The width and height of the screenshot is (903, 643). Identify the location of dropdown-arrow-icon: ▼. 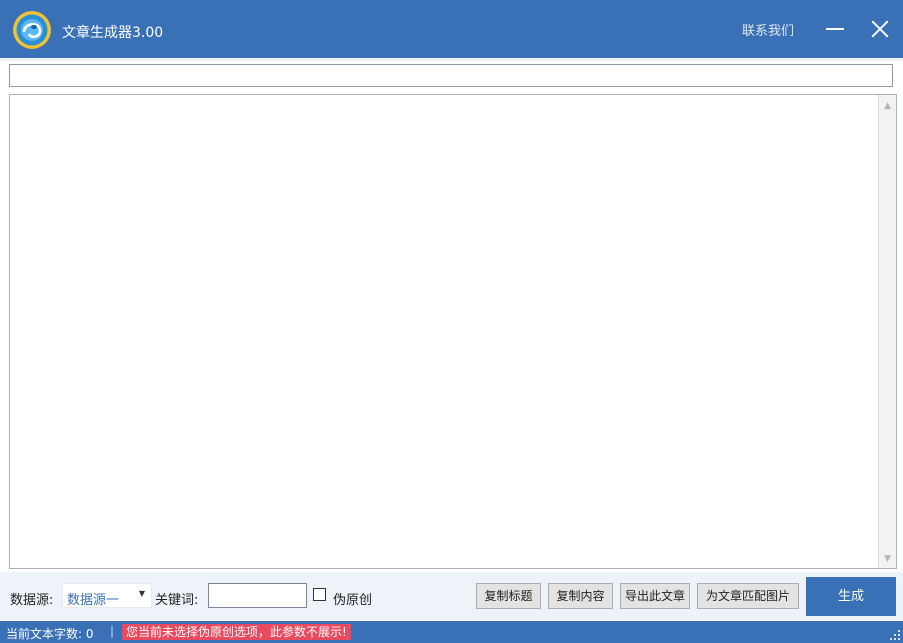
(141, 593).